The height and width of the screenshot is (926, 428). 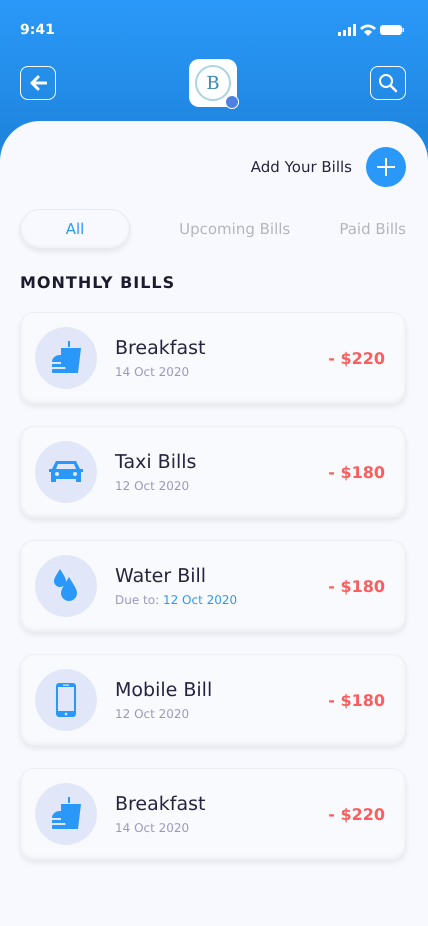 I want to click on water-drops-icon, so click(x=66, y=586).